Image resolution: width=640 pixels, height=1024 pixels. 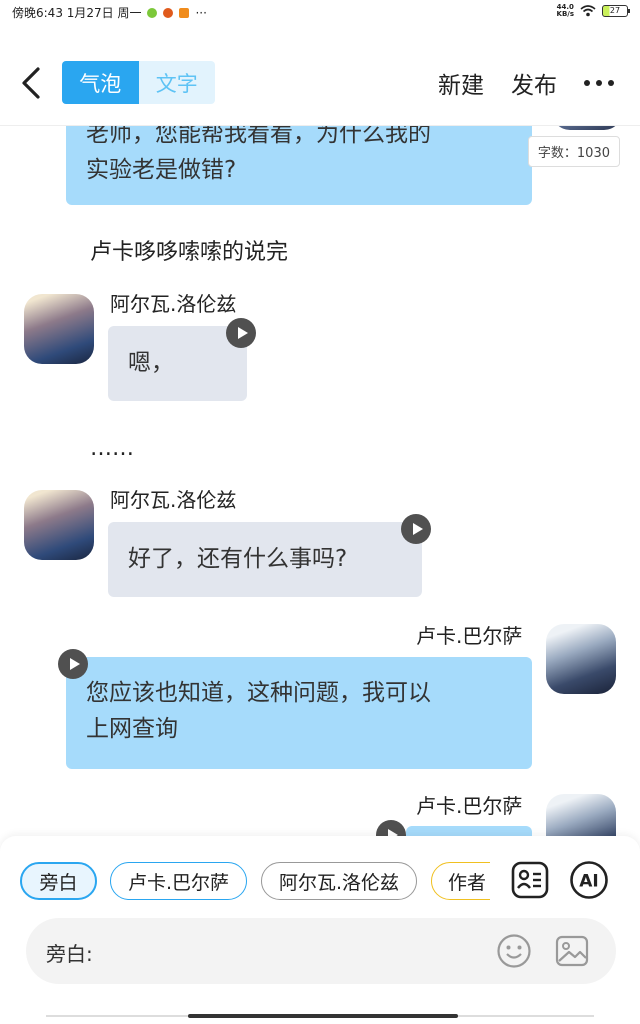 I want to click on home-indicator, so click(x=323, y=1016).